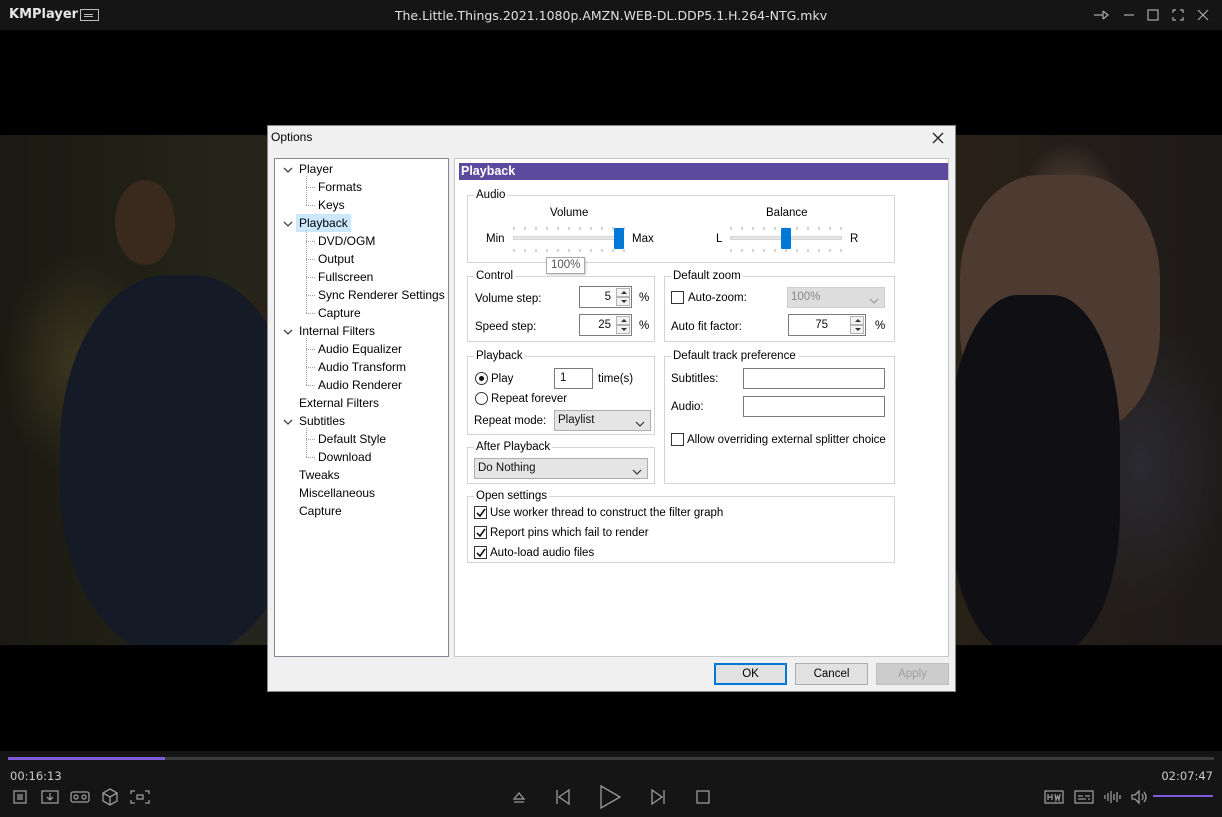 This screenshot has width=1222, height=817. Describe the element at coordinates (80, 797) in the screenshot. I see `vr-icon` at that location.